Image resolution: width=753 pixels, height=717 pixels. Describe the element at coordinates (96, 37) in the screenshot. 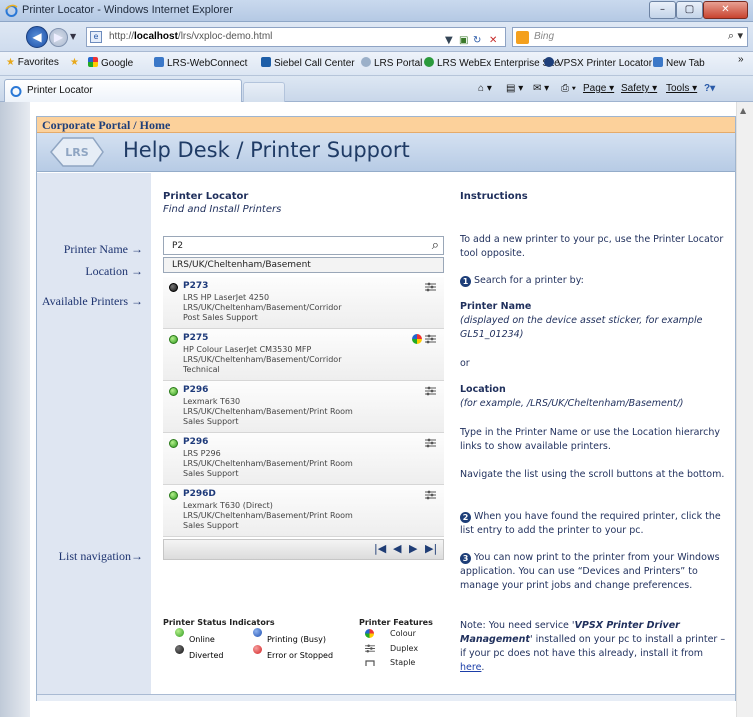

I see `page-icon: e` at that location.